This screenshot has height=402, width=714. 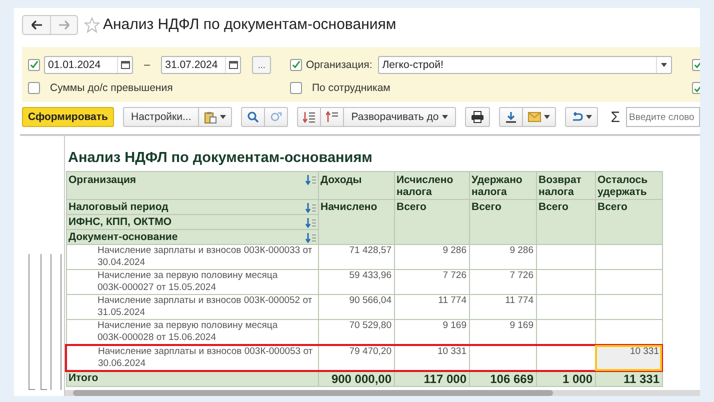 I want to click on organization-select: Легко-строй!, so click(x=525, y=65).